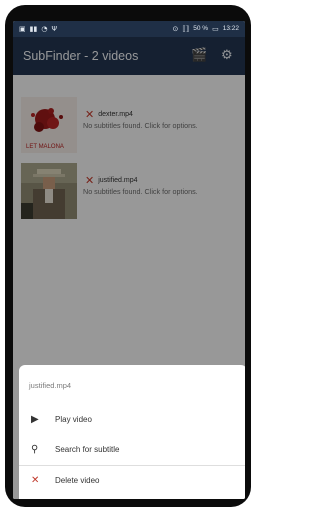 The image size is (320, 512). What do you see at coordinates (54, 29) in the screenshot?
I see `usb-icon: Ψ` at bounding box center [54, 29].